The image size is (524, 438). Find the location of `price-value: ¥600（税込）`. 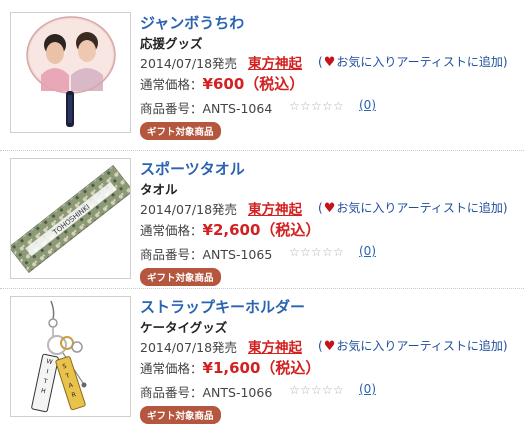

price-value: ¥600（税込） is located at coordinates (253, 84).